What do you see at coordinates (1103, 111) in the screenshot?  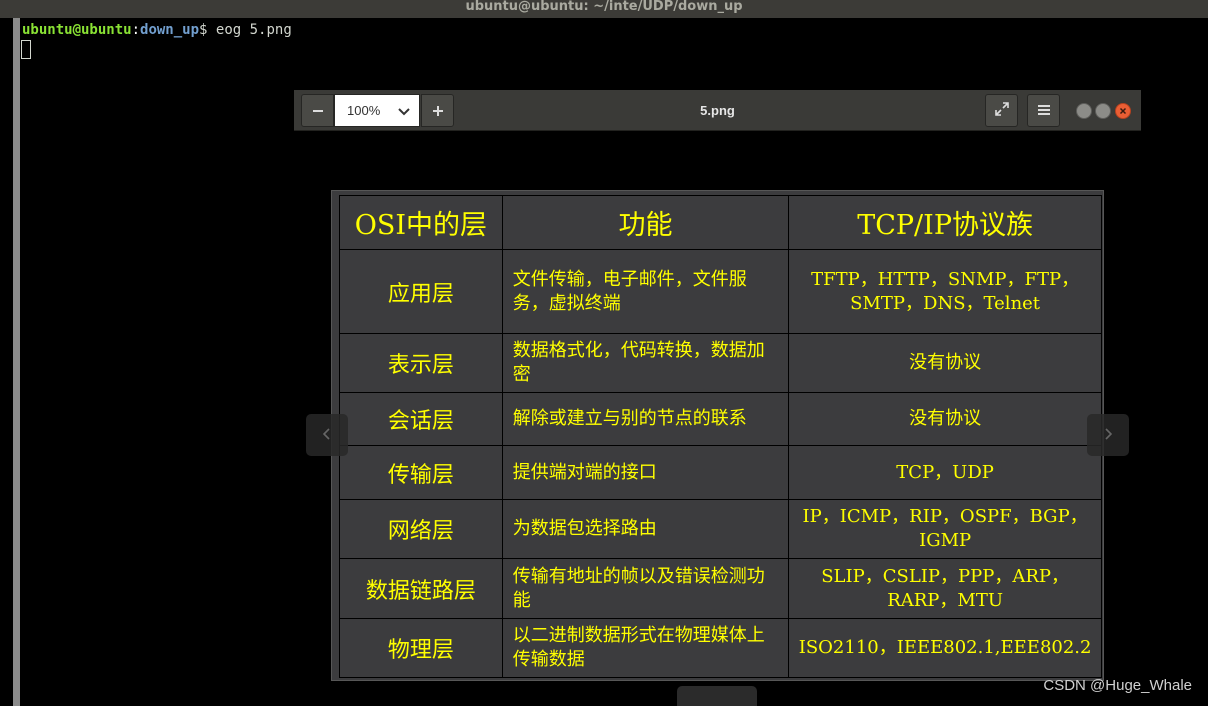 I see `maximize-window-button` at bounding box center [1103, 111].